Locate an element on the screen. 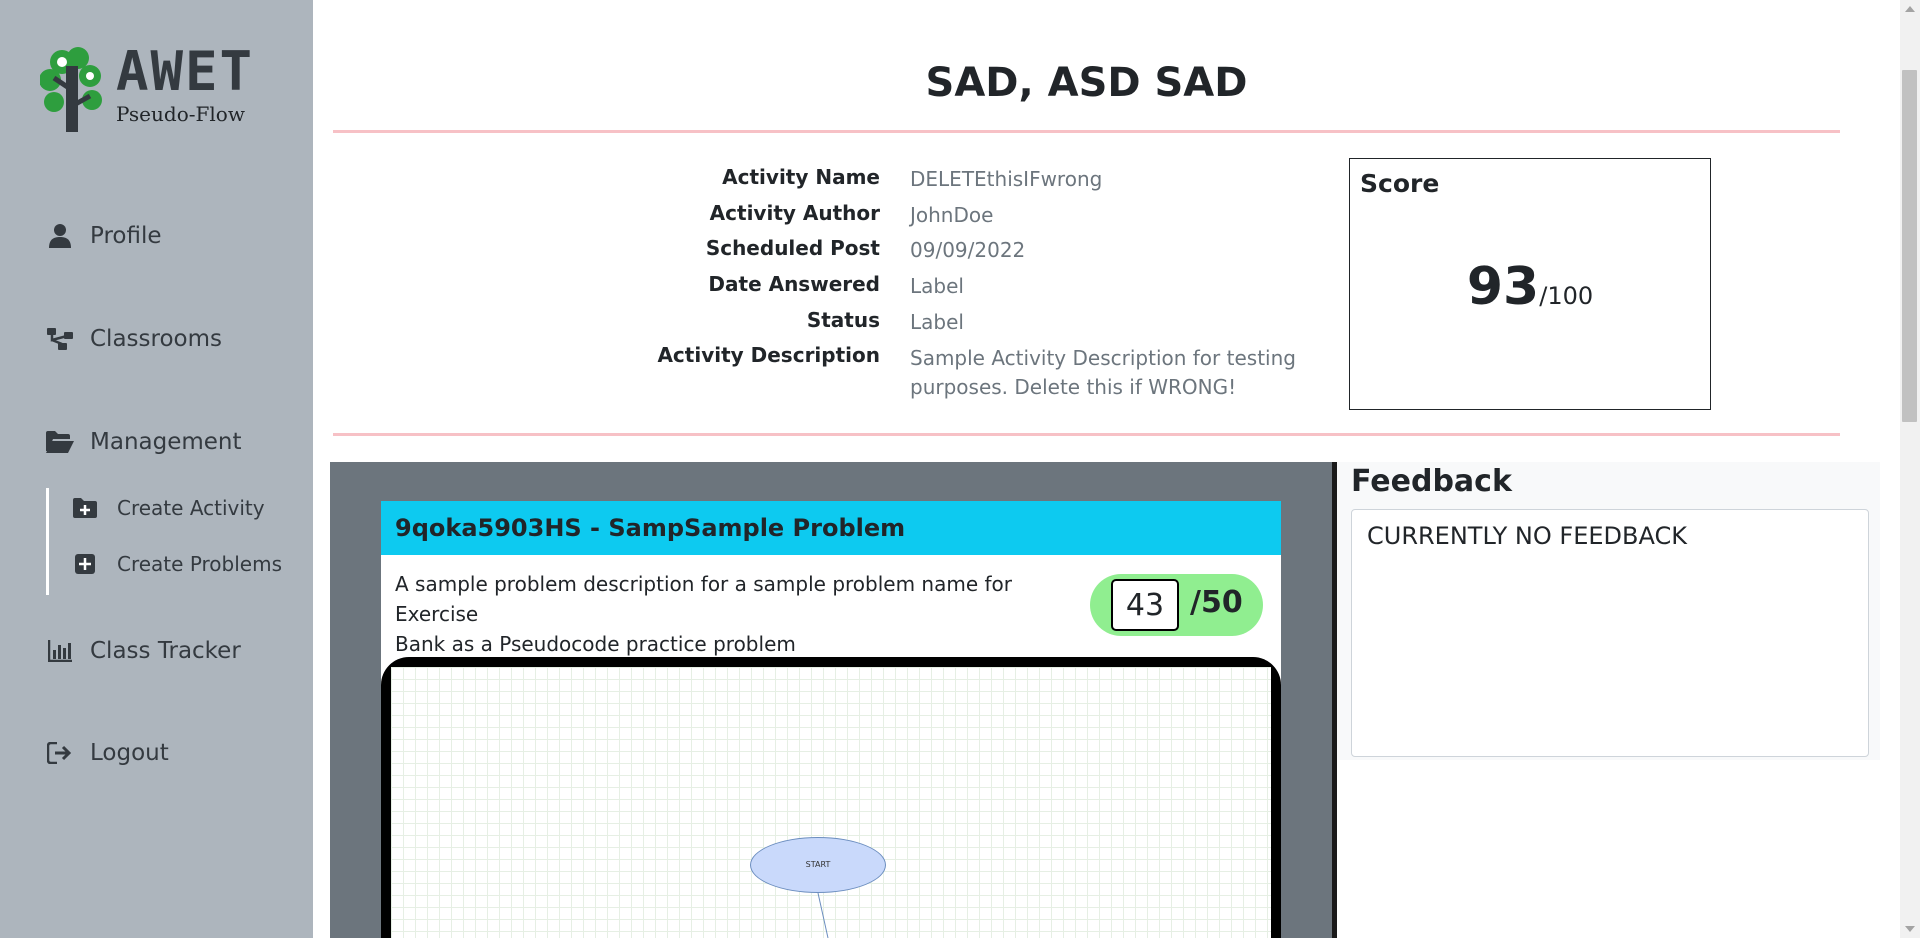  points-input is located at coordinates (1145, 605).